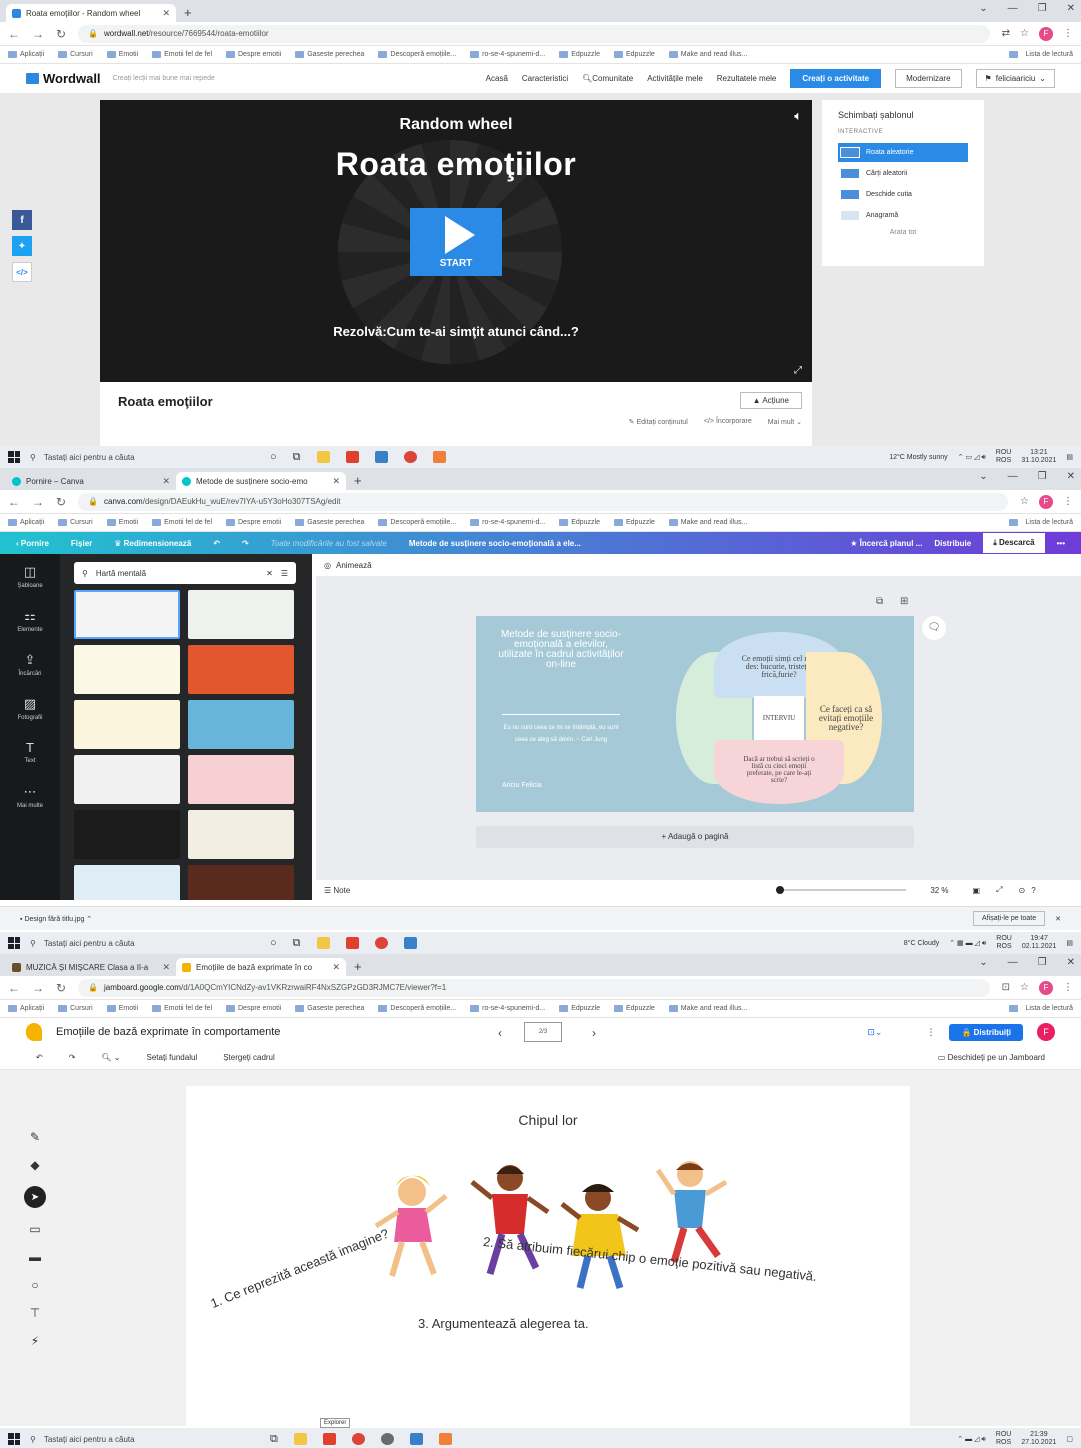 This screenshot has width=1081, height=1448. Describe the element at coordinates (770, 400) in the screenshot. I see `action-button: ▲ Acțiune` at that location.